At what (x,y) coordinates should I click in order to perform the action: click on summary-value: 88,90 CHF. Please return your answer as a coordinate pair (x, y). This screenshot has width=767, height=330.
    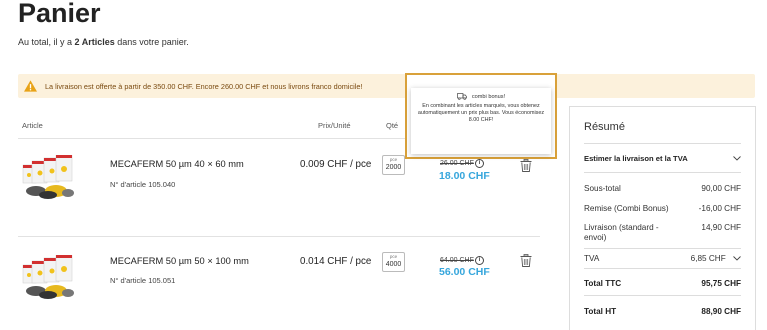
    Looking at the image, I should click on (721, 311).